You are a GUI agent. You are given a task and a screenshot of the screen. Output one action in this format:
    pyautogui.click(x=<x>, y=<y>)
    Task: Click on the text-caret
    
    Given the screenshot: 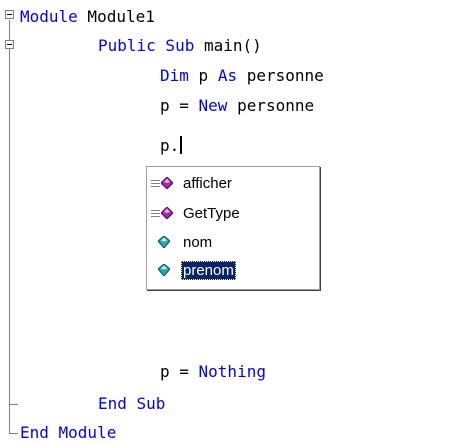 What is the action you would take?
    pyautogui.click(x=181, y=145)
    